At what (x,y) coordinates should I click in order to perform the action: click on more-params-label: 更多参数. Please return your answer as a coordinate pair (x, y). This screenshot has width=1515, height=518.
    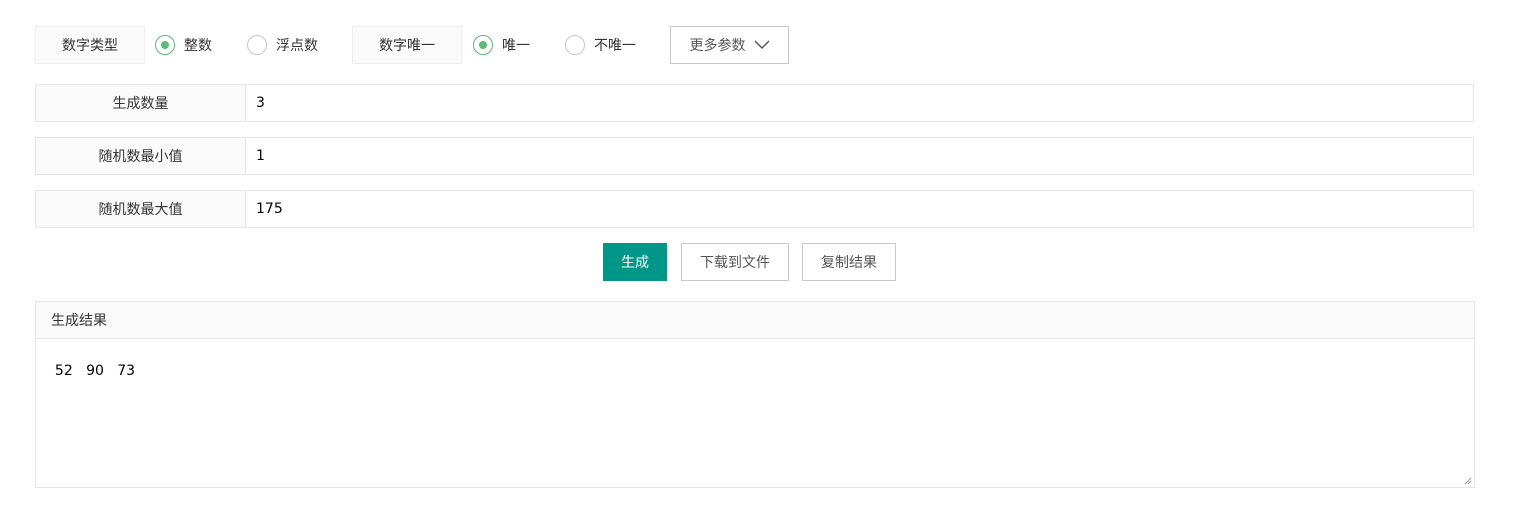
    Looking at the image, I should click on (717, 46).